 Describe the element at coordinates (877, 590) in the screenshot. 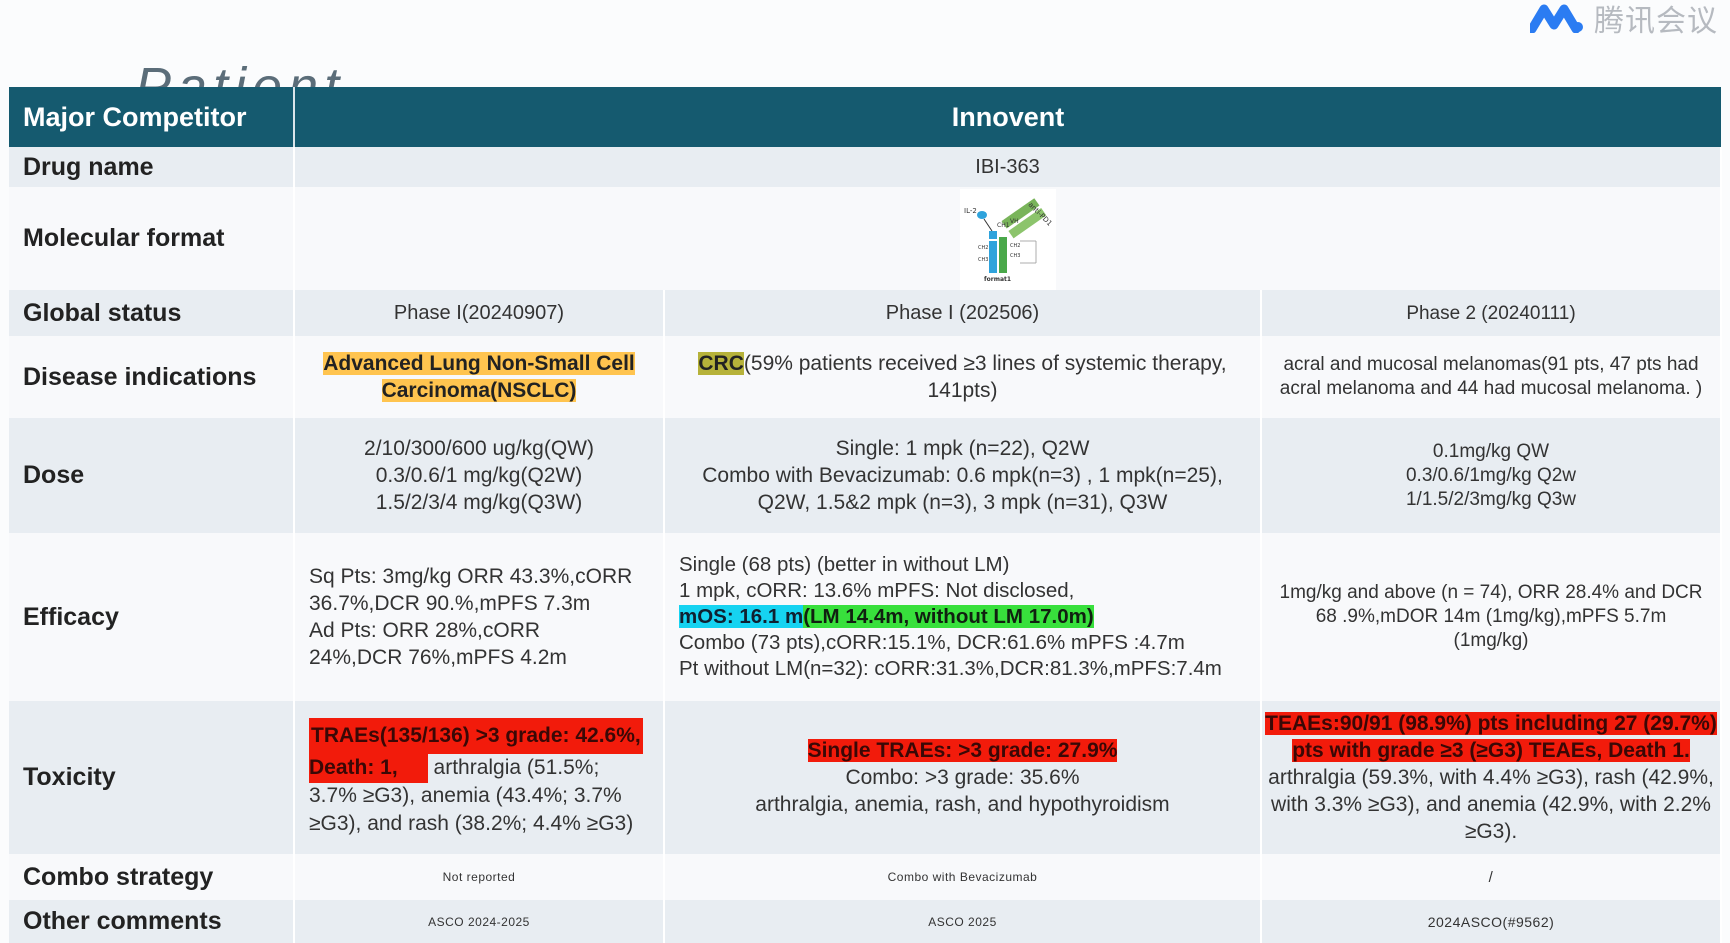

I see `efficacy-text: 1 mpk, cORR: 13.6% mPFS: Not disclosed,` at that location.